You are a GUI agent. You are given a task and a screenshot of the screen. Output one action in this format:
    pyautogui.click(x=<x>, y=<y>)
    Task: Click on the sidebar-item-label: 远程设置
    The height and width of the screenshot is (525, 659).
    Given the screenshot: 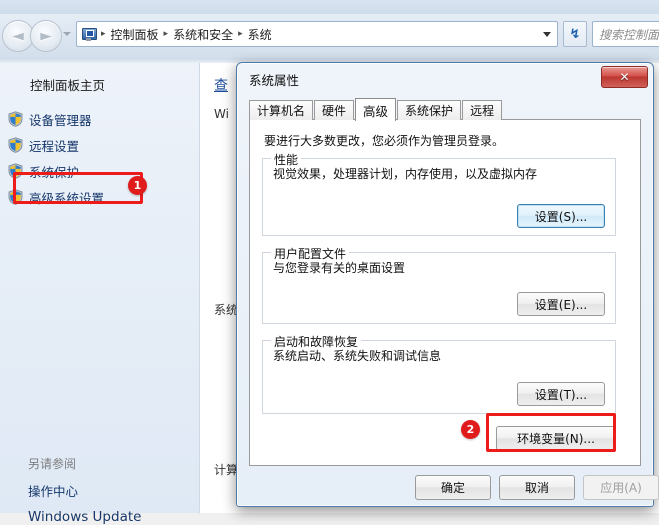 What is the action you would take?
    pyautogui.click(x=54, y=146)
    